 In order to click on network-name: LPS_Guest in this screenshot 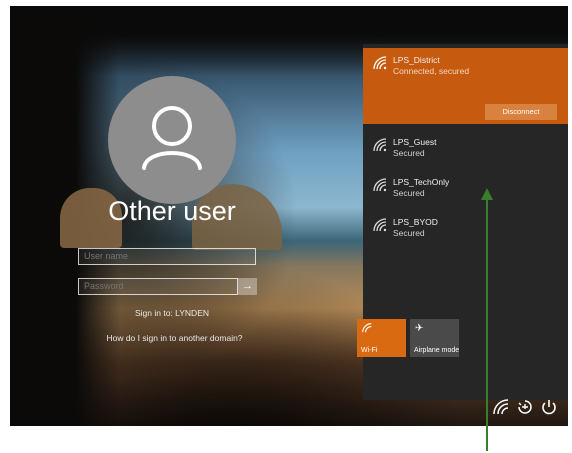, I will do `click(415, 142)`.